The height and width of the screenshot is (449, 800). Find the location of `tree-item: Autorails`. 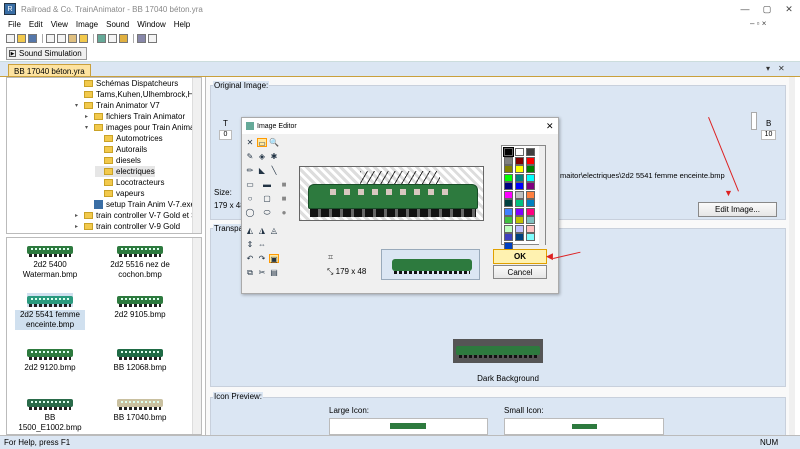

tree-item: Autorails is located at coordinates (121, 149).